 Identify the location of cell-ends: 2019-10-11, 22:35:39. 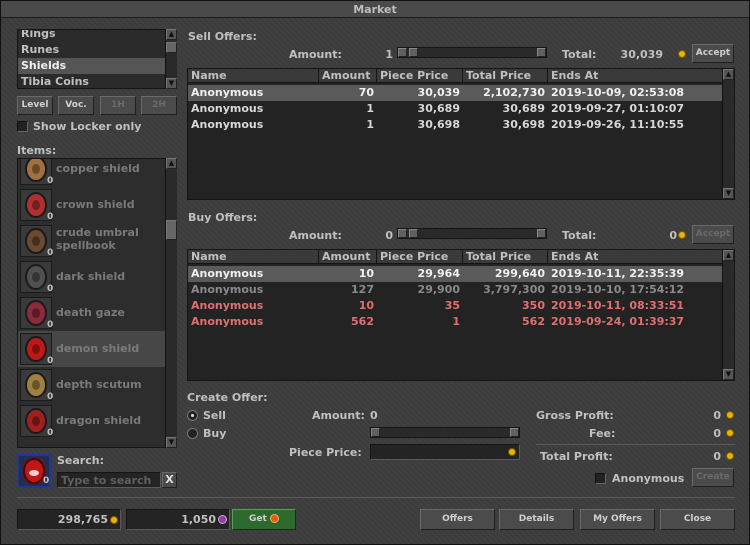
(618, 273).